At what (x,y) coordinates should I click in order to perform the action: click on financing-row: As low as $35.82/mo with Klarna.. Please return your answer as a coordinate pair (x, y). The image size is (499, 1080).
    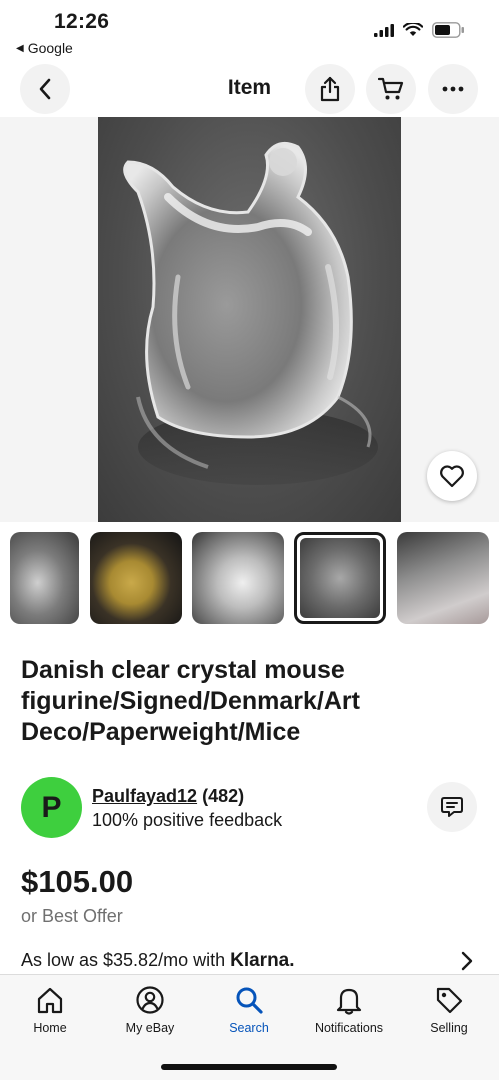
    Looking at the image, I should click on (158, 961).